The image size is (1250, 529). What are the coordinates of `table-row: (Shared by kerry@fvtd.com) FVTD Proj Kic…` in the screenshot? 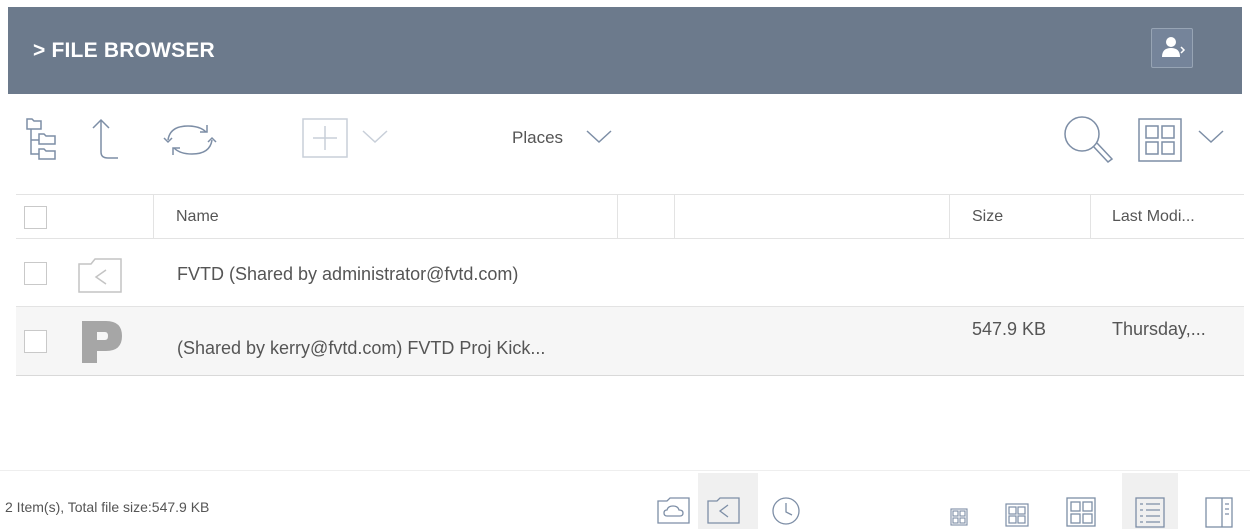 It's located at (630, 341).